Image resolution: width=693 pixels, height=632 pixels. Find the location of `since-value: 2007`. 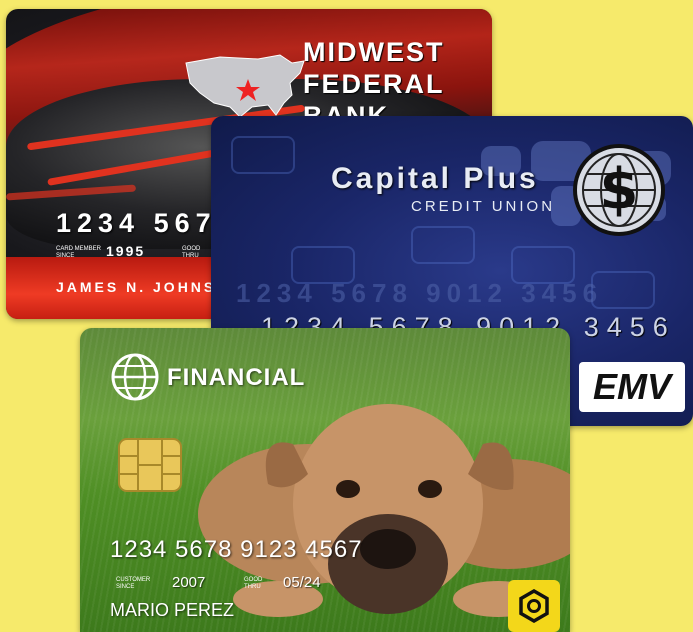

since-value: 2007 is located at coordinates (189, 582).